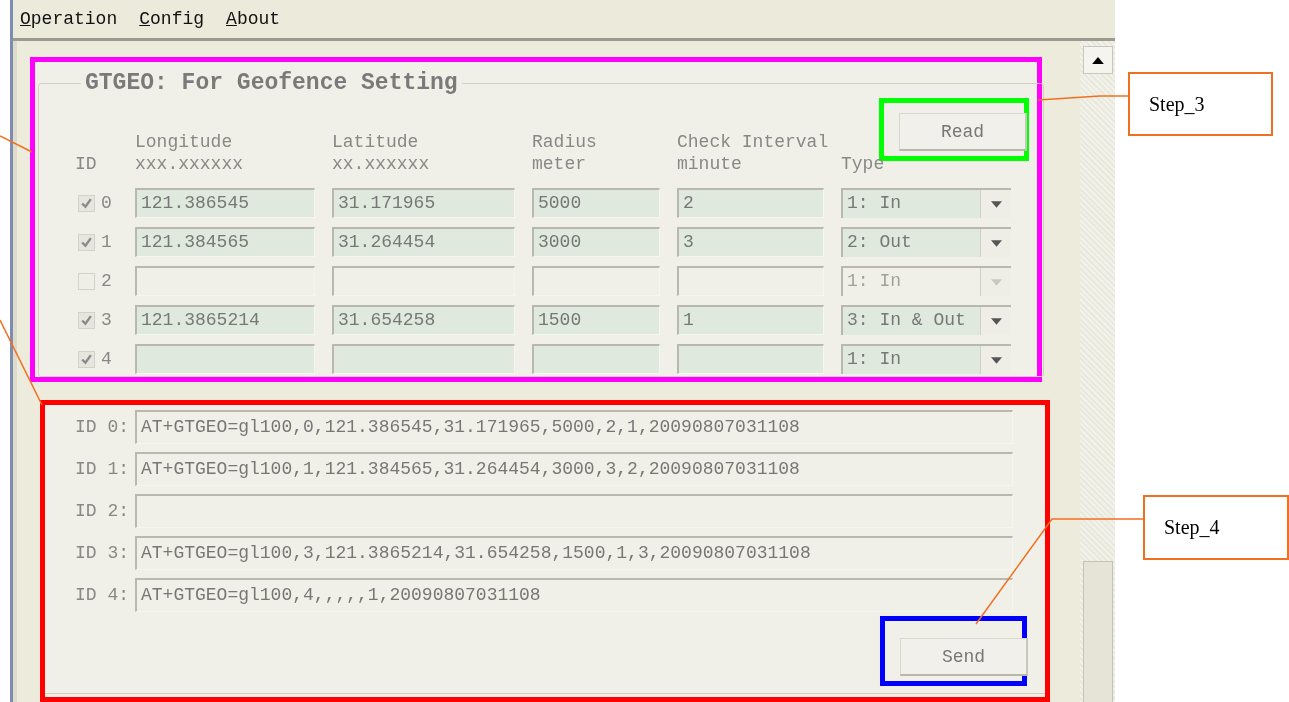 Image resolution: width=1289 pixels, height=702 pixels. Describe the element at coordinates (1098, 631) in the screenshot. I see `scroll-thumb` at that location.